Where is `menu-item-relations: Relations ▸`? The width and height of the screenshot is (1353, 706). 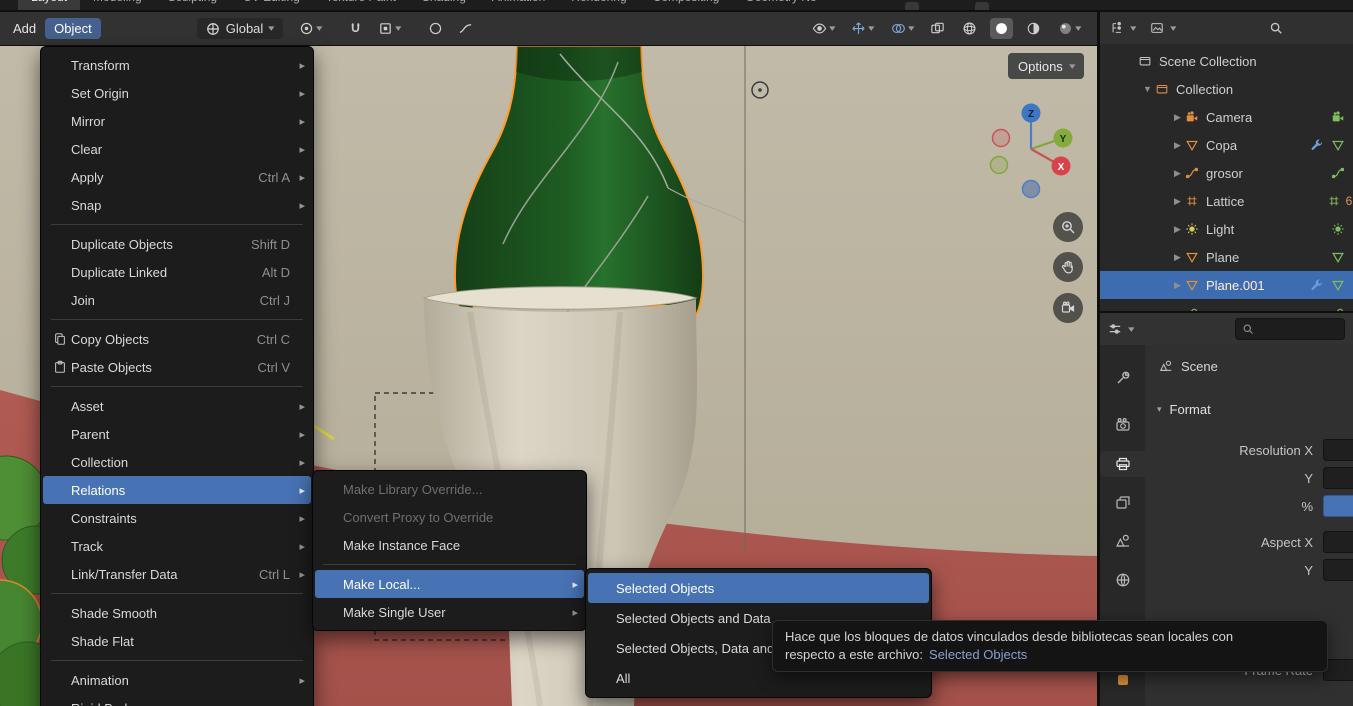
menu-item-relations: Relations ▸ is located at coordinates (177, 490).